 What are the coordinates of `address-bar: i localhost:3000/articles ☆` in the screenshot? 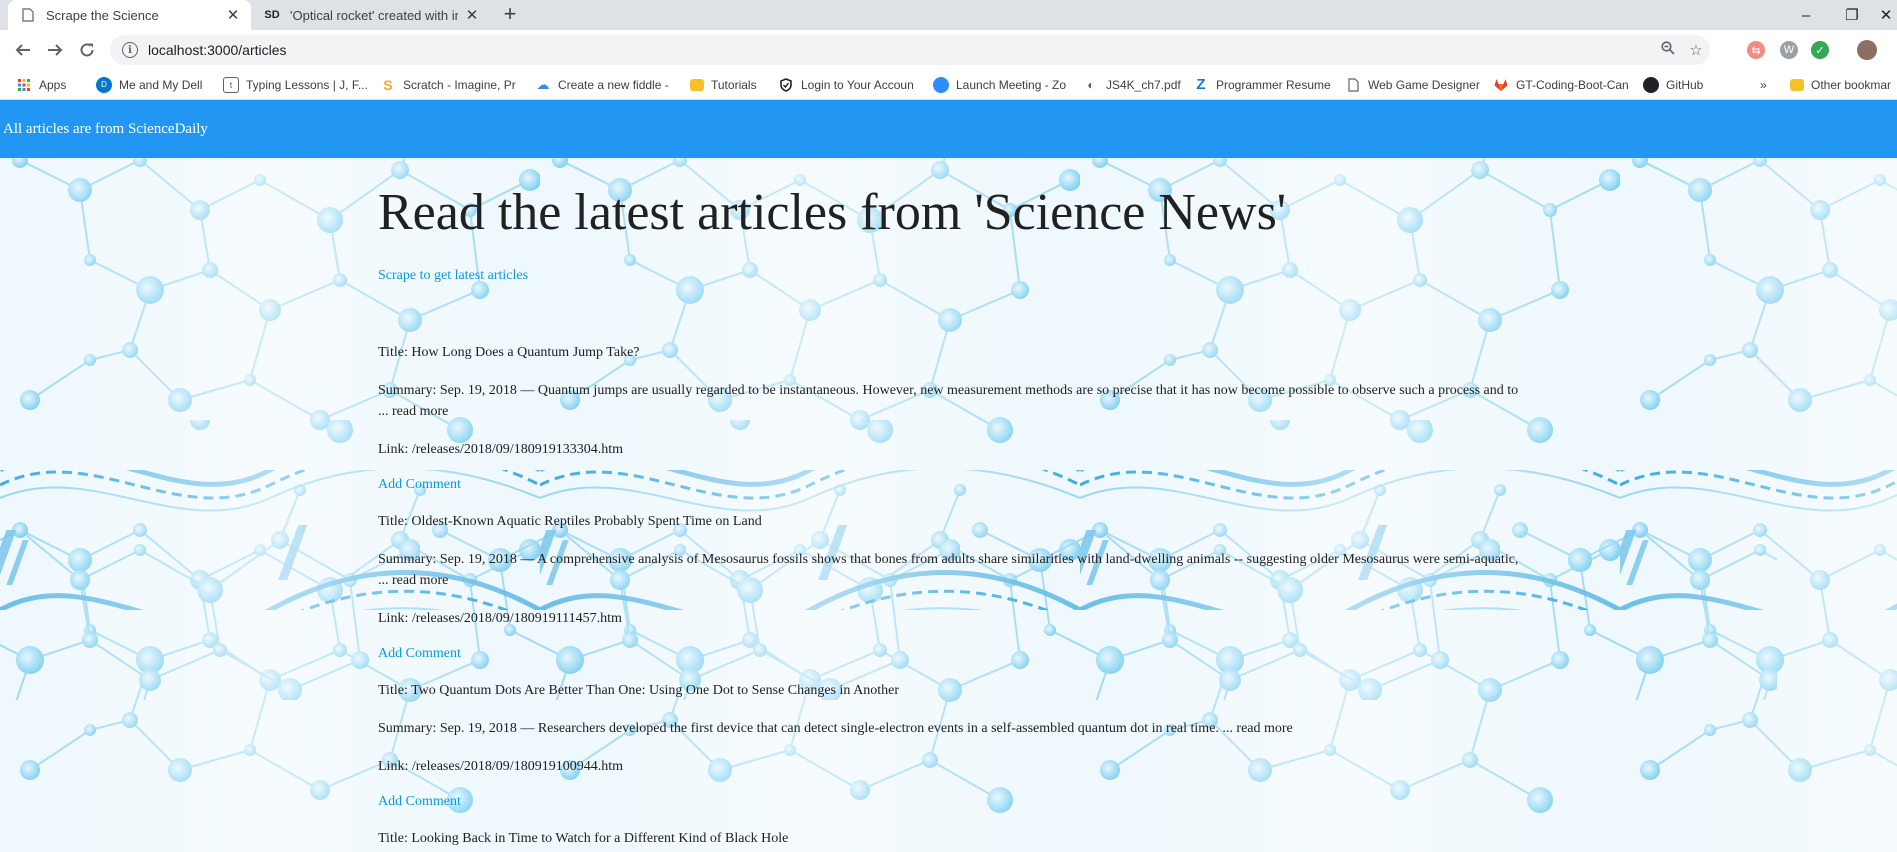 It's located at (910, 50).